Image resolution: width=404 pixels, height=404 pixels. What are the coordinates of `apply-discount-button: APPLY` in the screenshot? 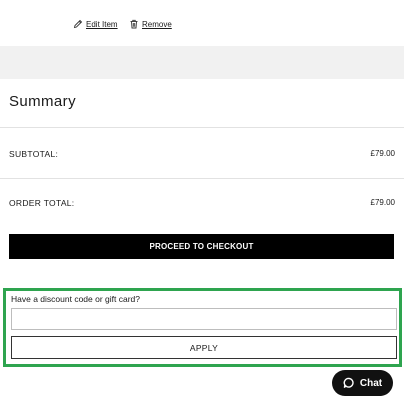 It's located at (204, 347).